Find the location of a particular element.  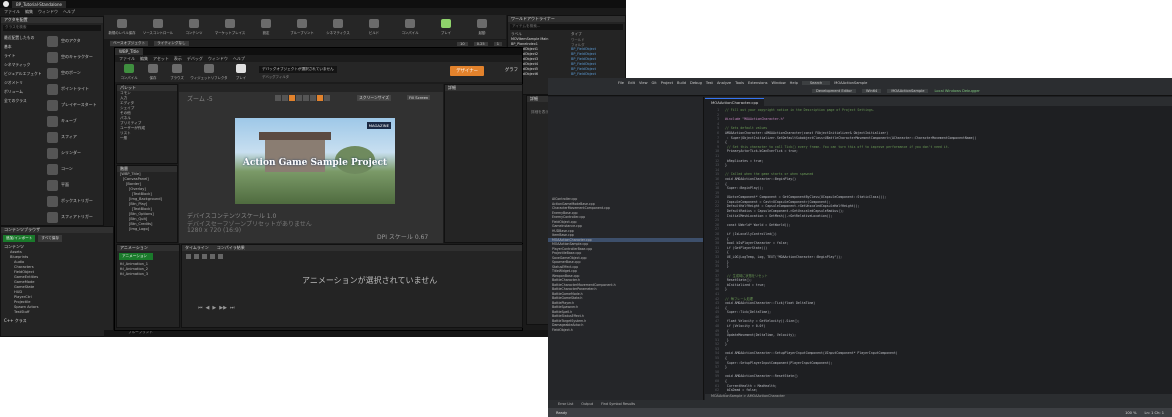

build-button: ビルド is located at coordinates (374, 27).